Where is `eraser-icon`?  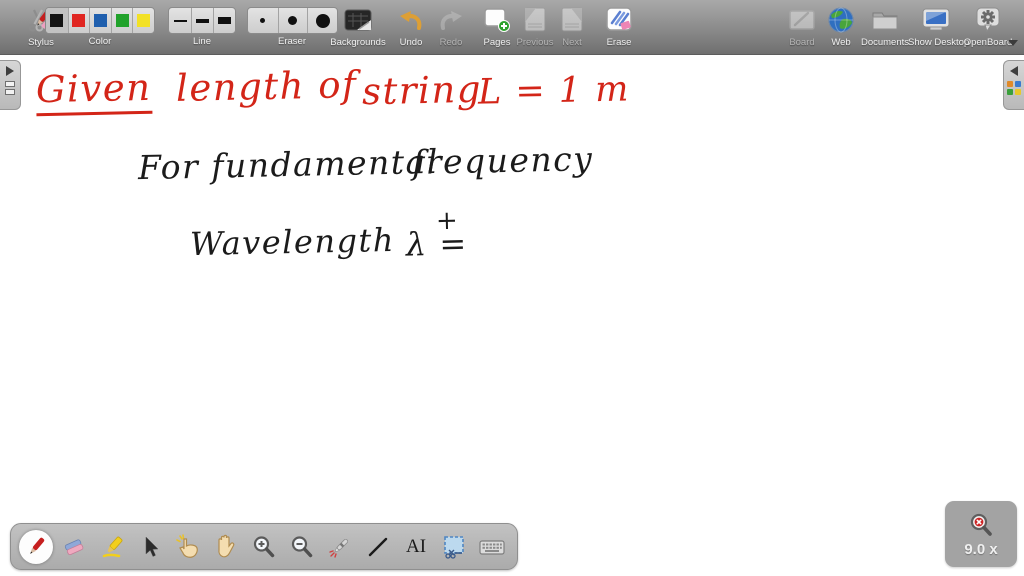
eraser-icon is located at coordinates (74, 546).